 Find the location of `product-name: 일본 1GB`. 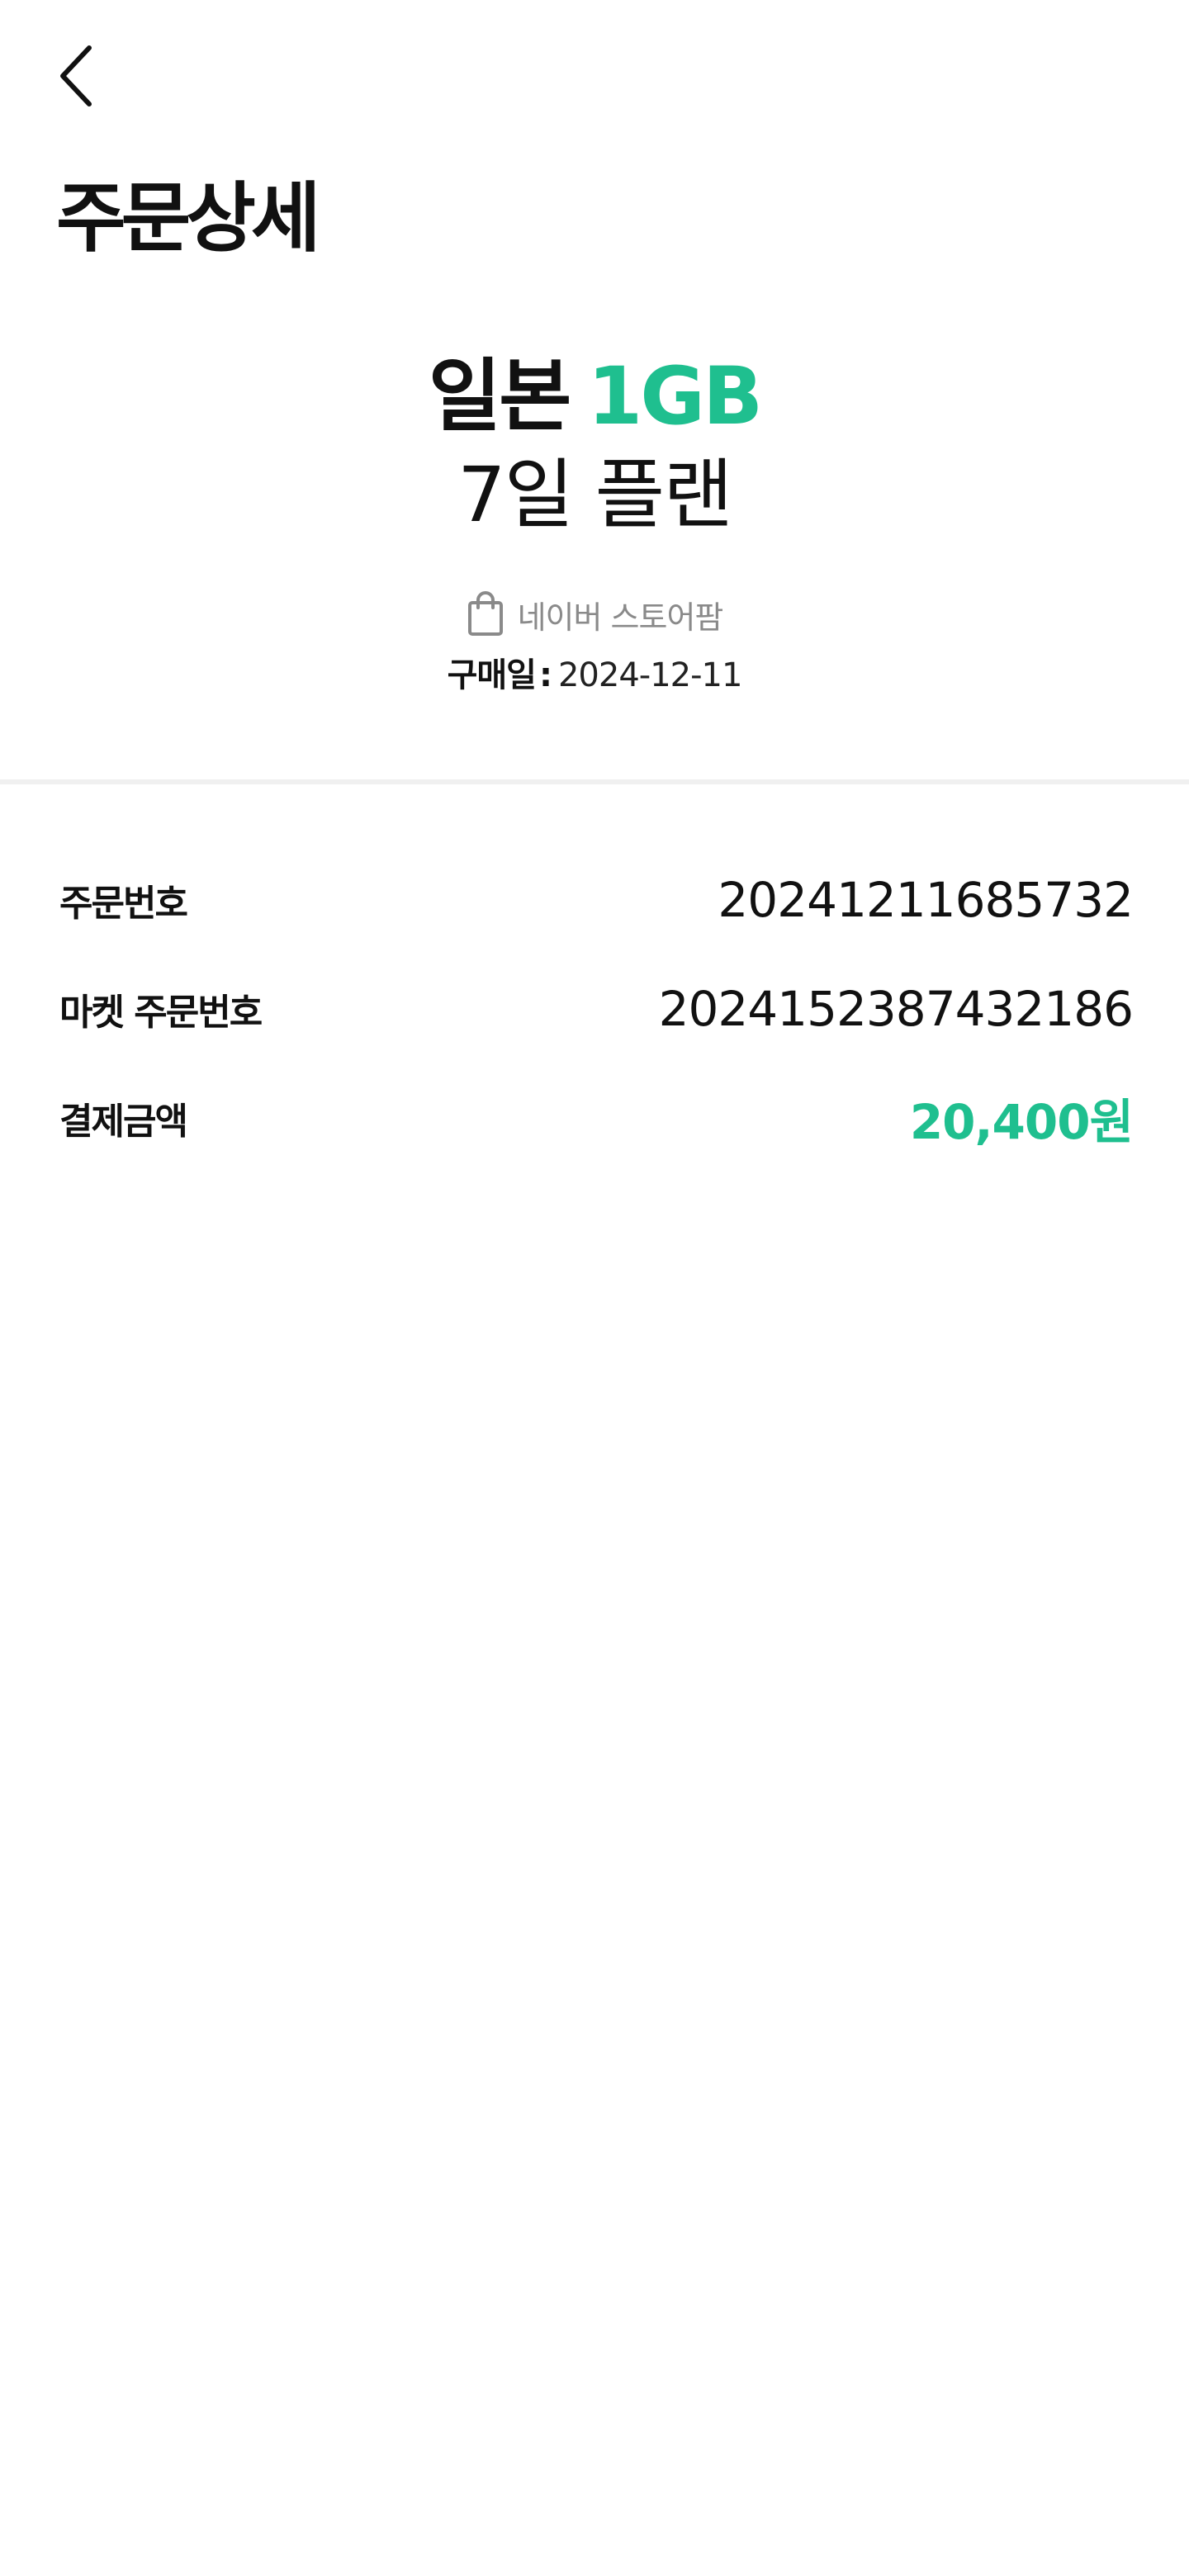

product-name: 일본 1GB is located at coordinates (594, 396).